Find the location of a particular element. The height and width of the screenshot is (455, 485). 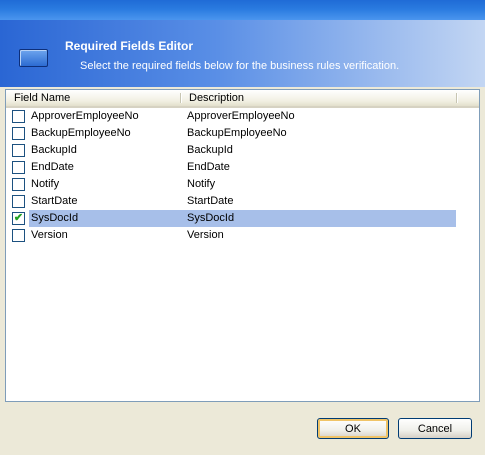

description-cell: StartDate is located at coordinates (210, 201).